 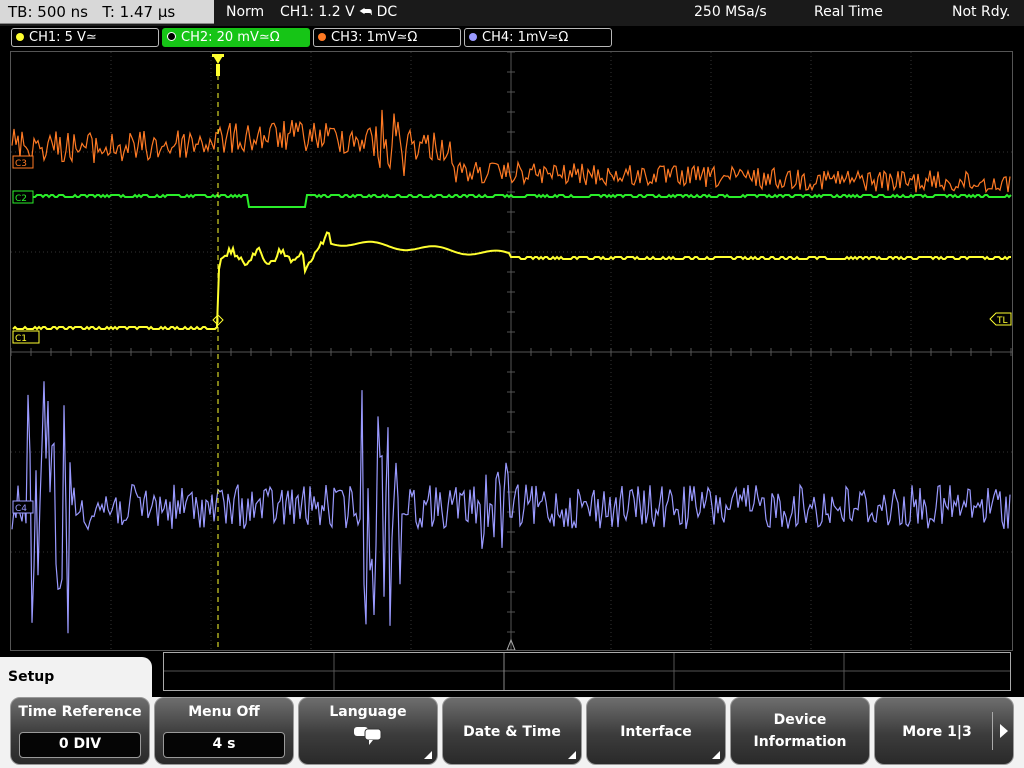 I want to click on ch2-label: CH2: 20 mV≃Ω, so click(x=230, y=37).